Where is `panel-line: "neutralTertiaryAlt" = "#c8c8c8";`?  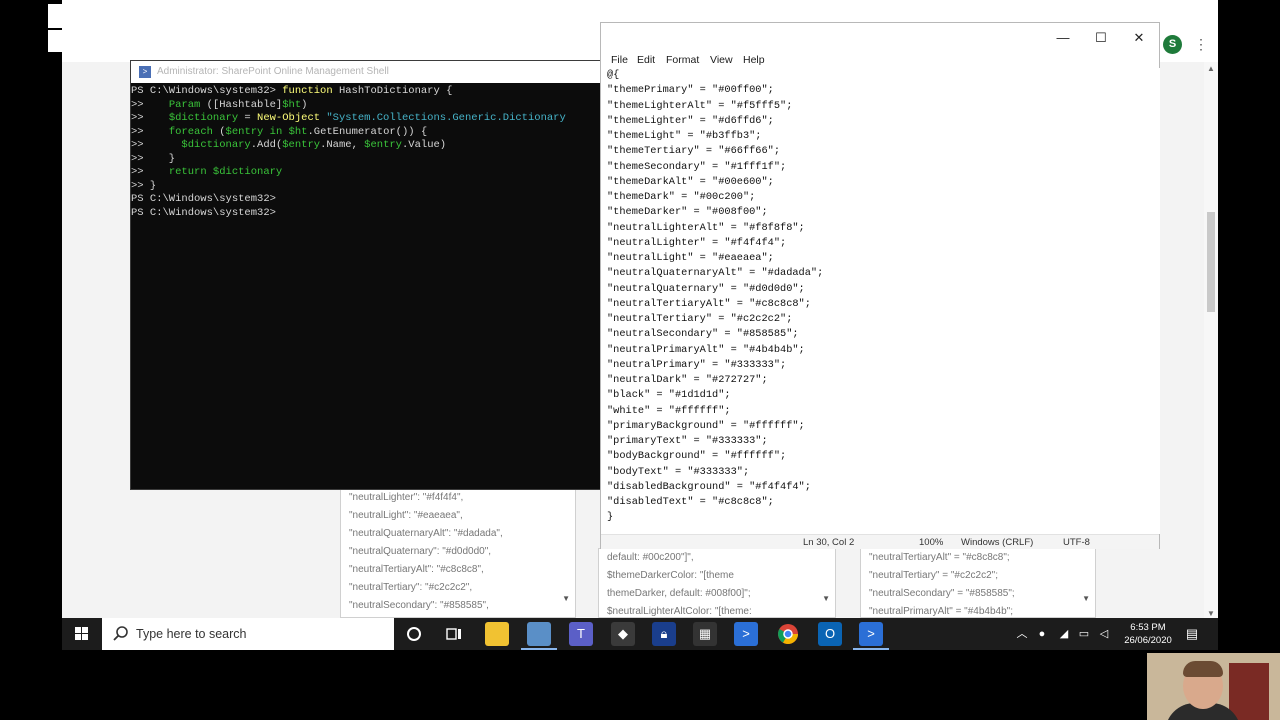
panel-line: "neutralTertiaryAlt" = "#c8c8c8"; is located at coordinates (939, 557).